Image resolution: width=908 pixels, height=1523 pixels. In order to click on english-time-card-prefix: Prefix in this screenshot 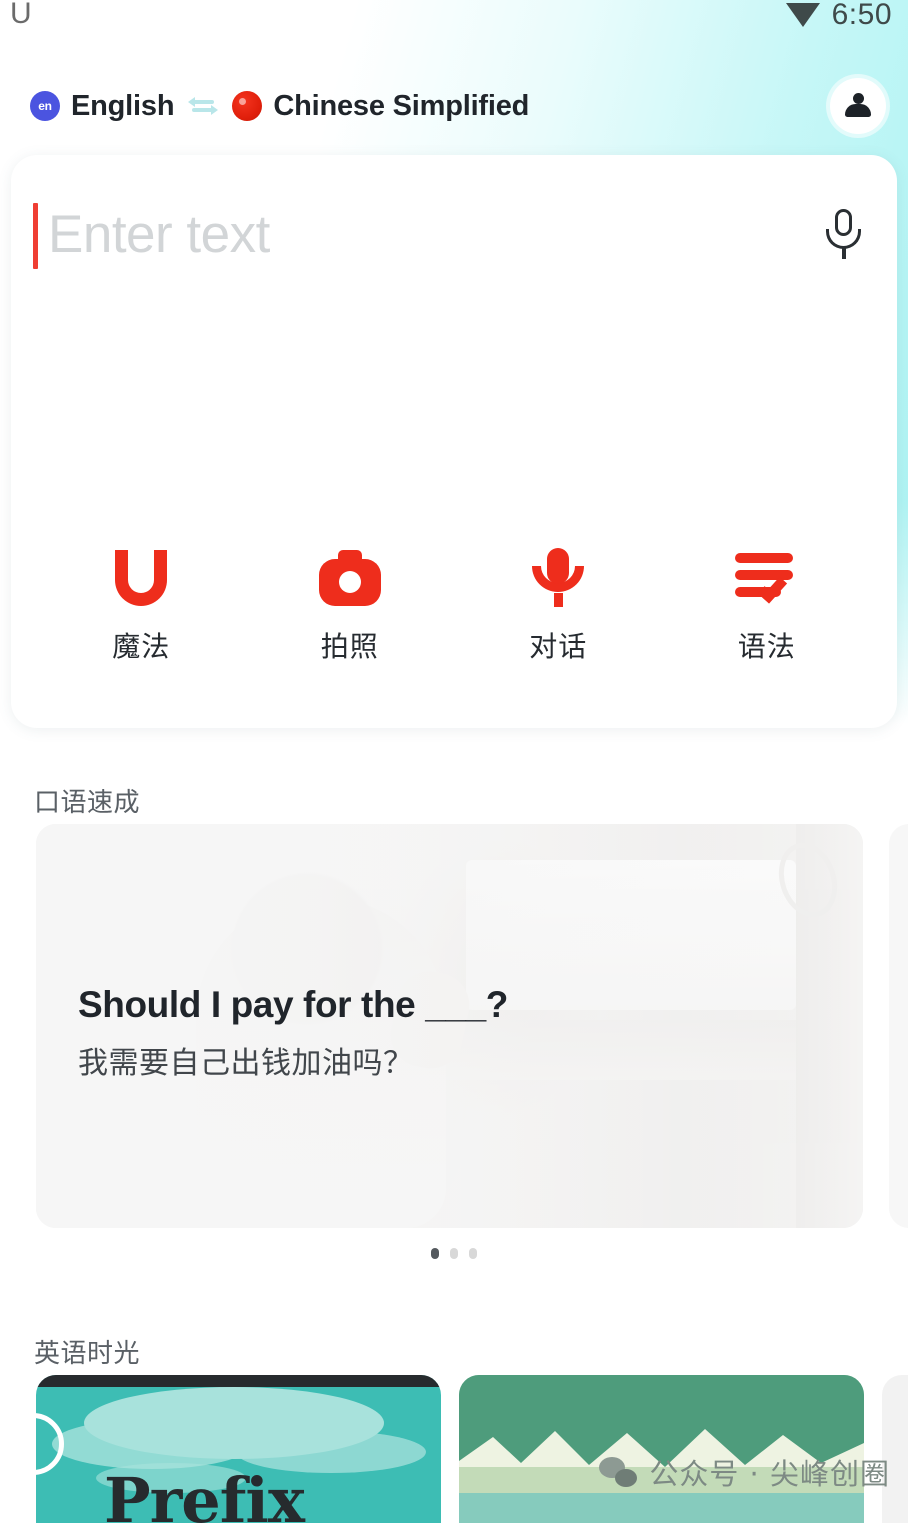, I will do `click(238, 1449)`.